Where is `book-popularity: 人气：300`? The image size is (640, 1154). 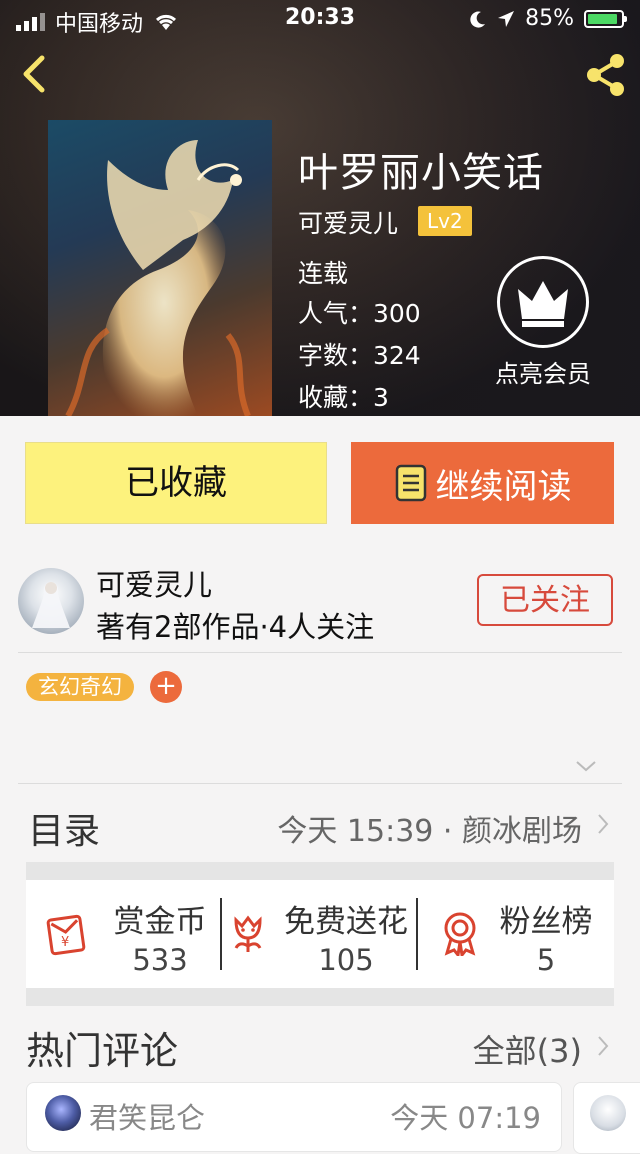
book-popularity: 人气：300 is located at coordinates (359, 313).